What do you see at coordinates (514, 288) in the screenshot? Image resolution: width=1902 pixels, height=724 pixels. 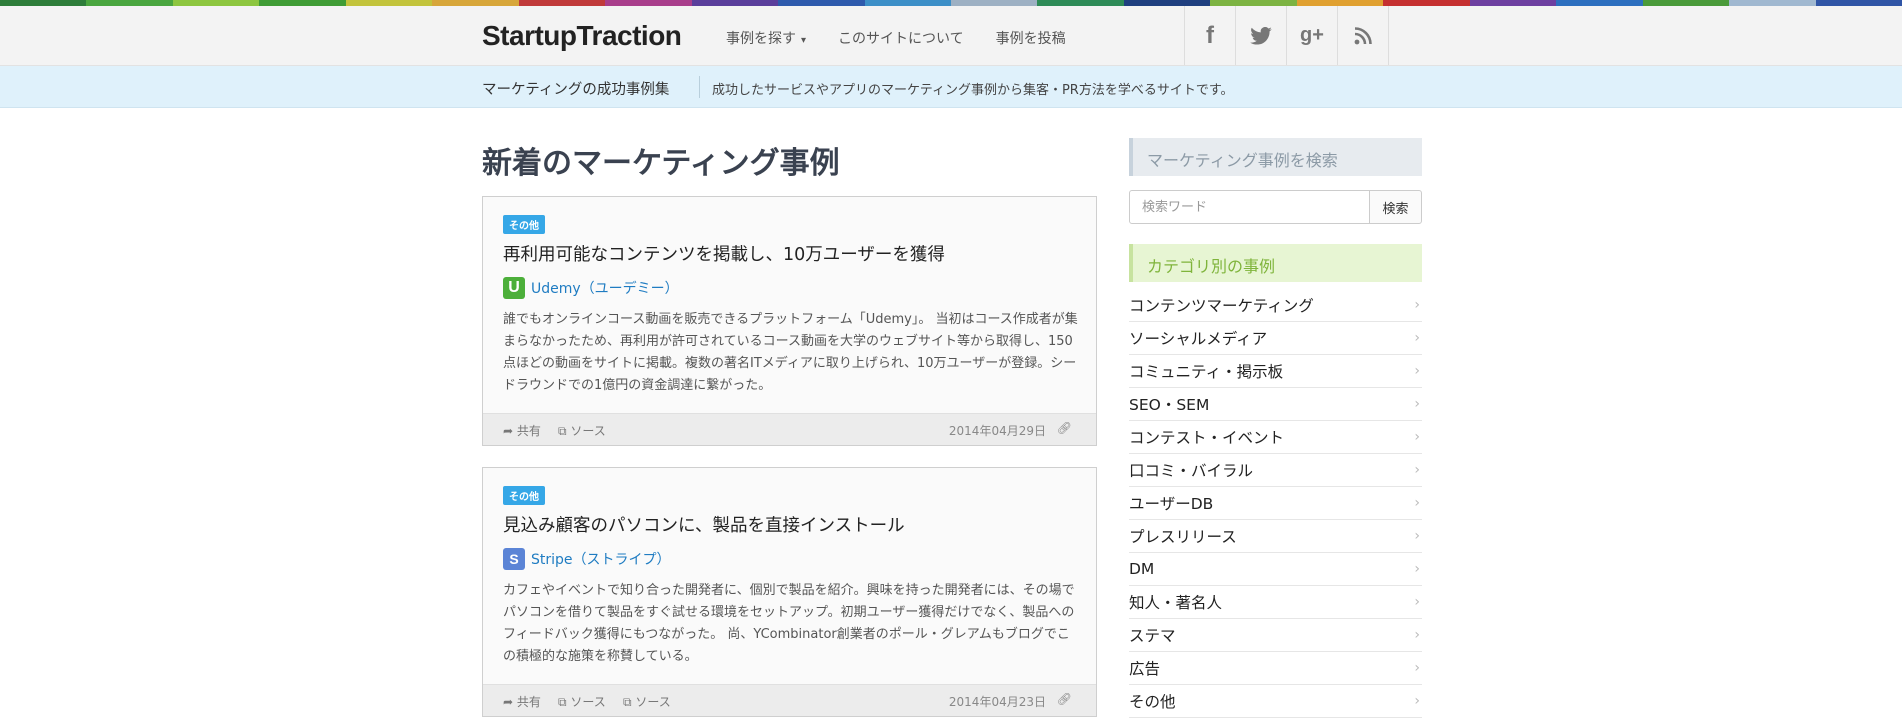 I see `udemy-logo-icon: U` at bounding box center [514, 288].